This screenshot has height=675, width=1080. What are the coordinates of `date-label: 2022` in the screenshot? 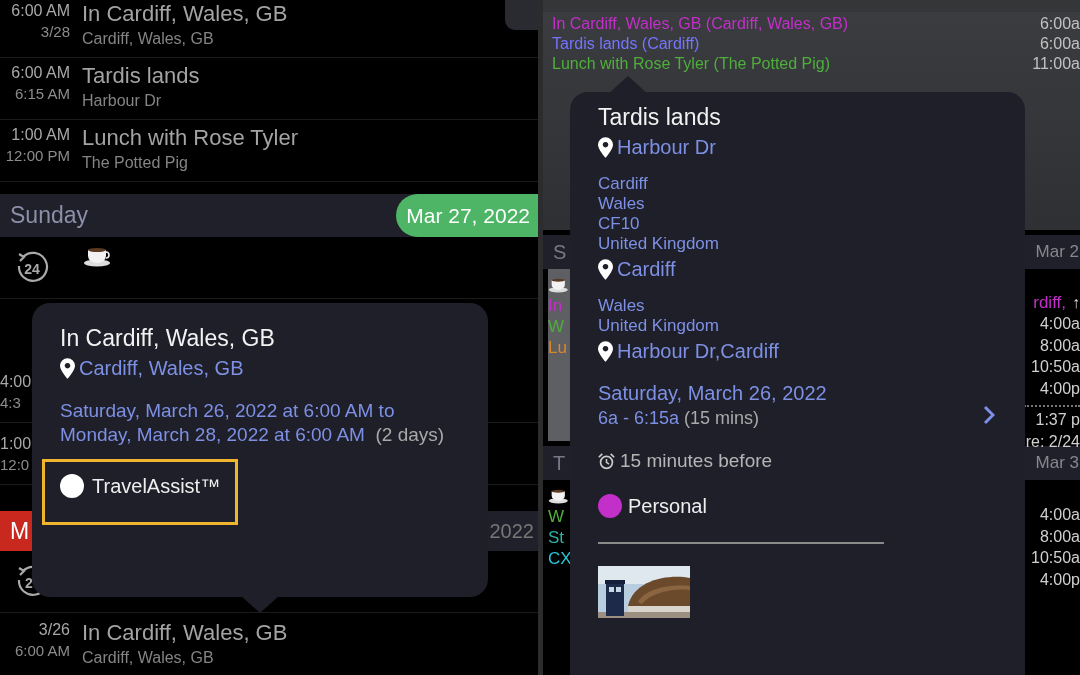 It's located at (512, 531).